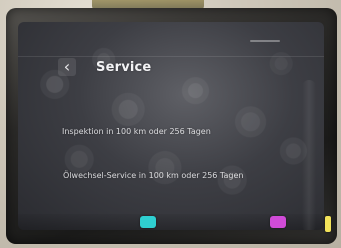 The height and width of the screenshot is (248, 341). I want to click on screen-glare, so click(309, 155).